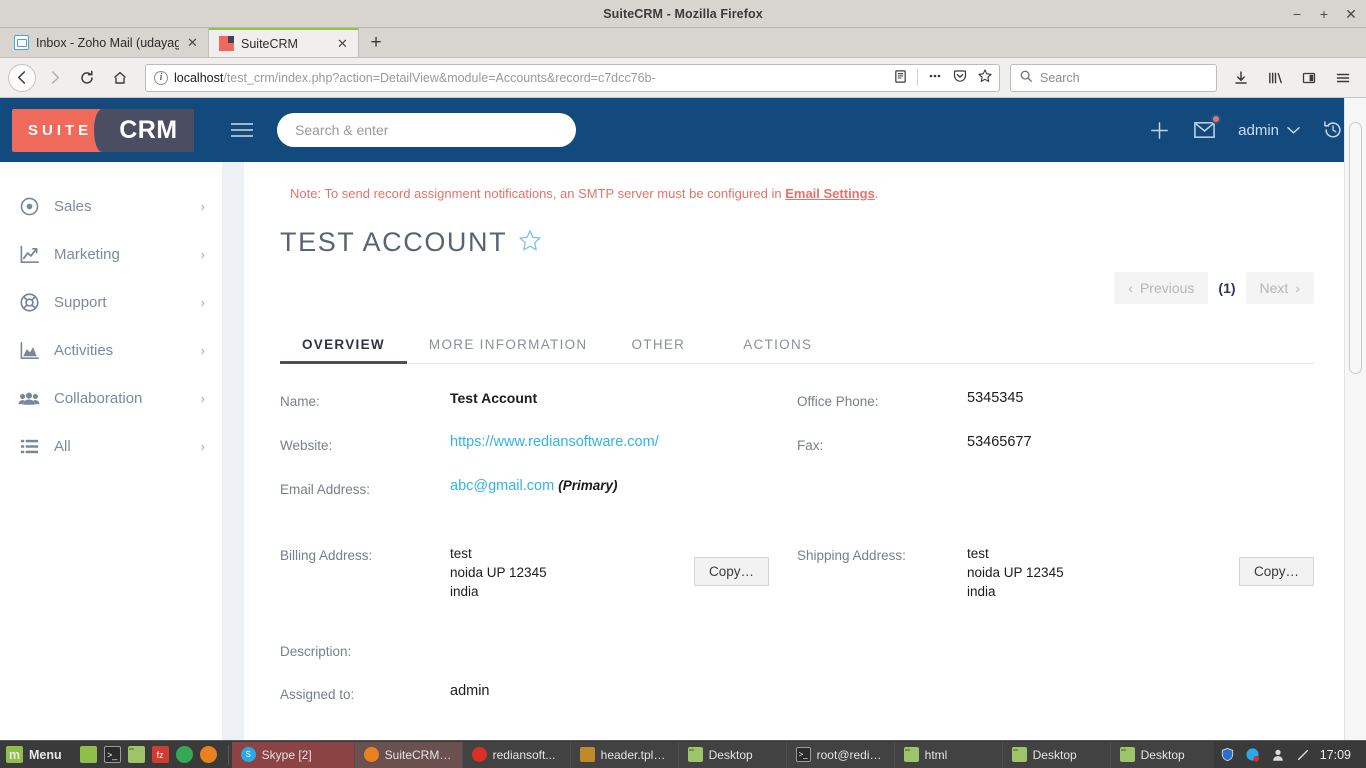 Image resolution: width=1366 pixels, height=768 pixels. What do you see at coordinates (54, 78) in the screenshot?
I see `forward-icon` at bounding box center [54, 78].